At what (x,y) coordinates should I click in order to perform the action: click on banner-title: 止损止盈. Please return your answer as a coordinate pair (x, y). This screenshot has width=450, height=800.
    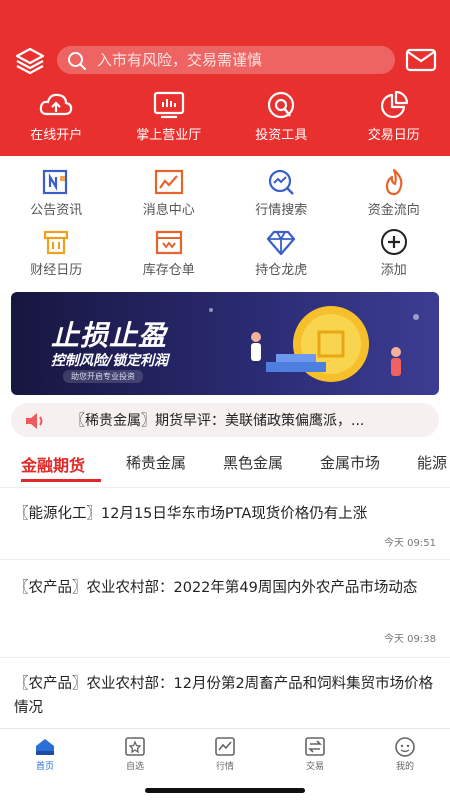
    Looking at the image, I should click on (109, 335).